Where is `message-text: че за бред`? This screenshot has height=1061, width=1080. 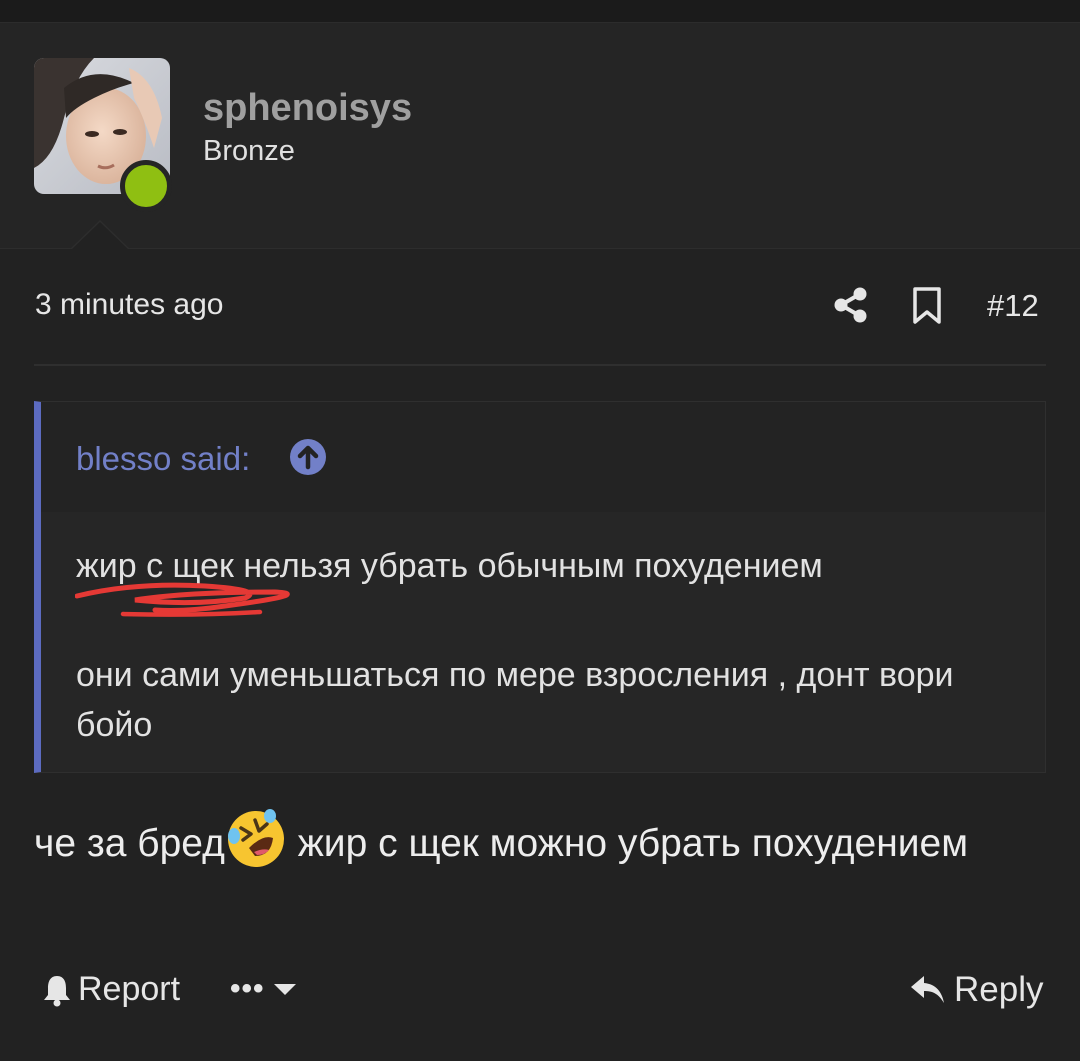
message-text: че за бред is located at coordinates (129, 843).